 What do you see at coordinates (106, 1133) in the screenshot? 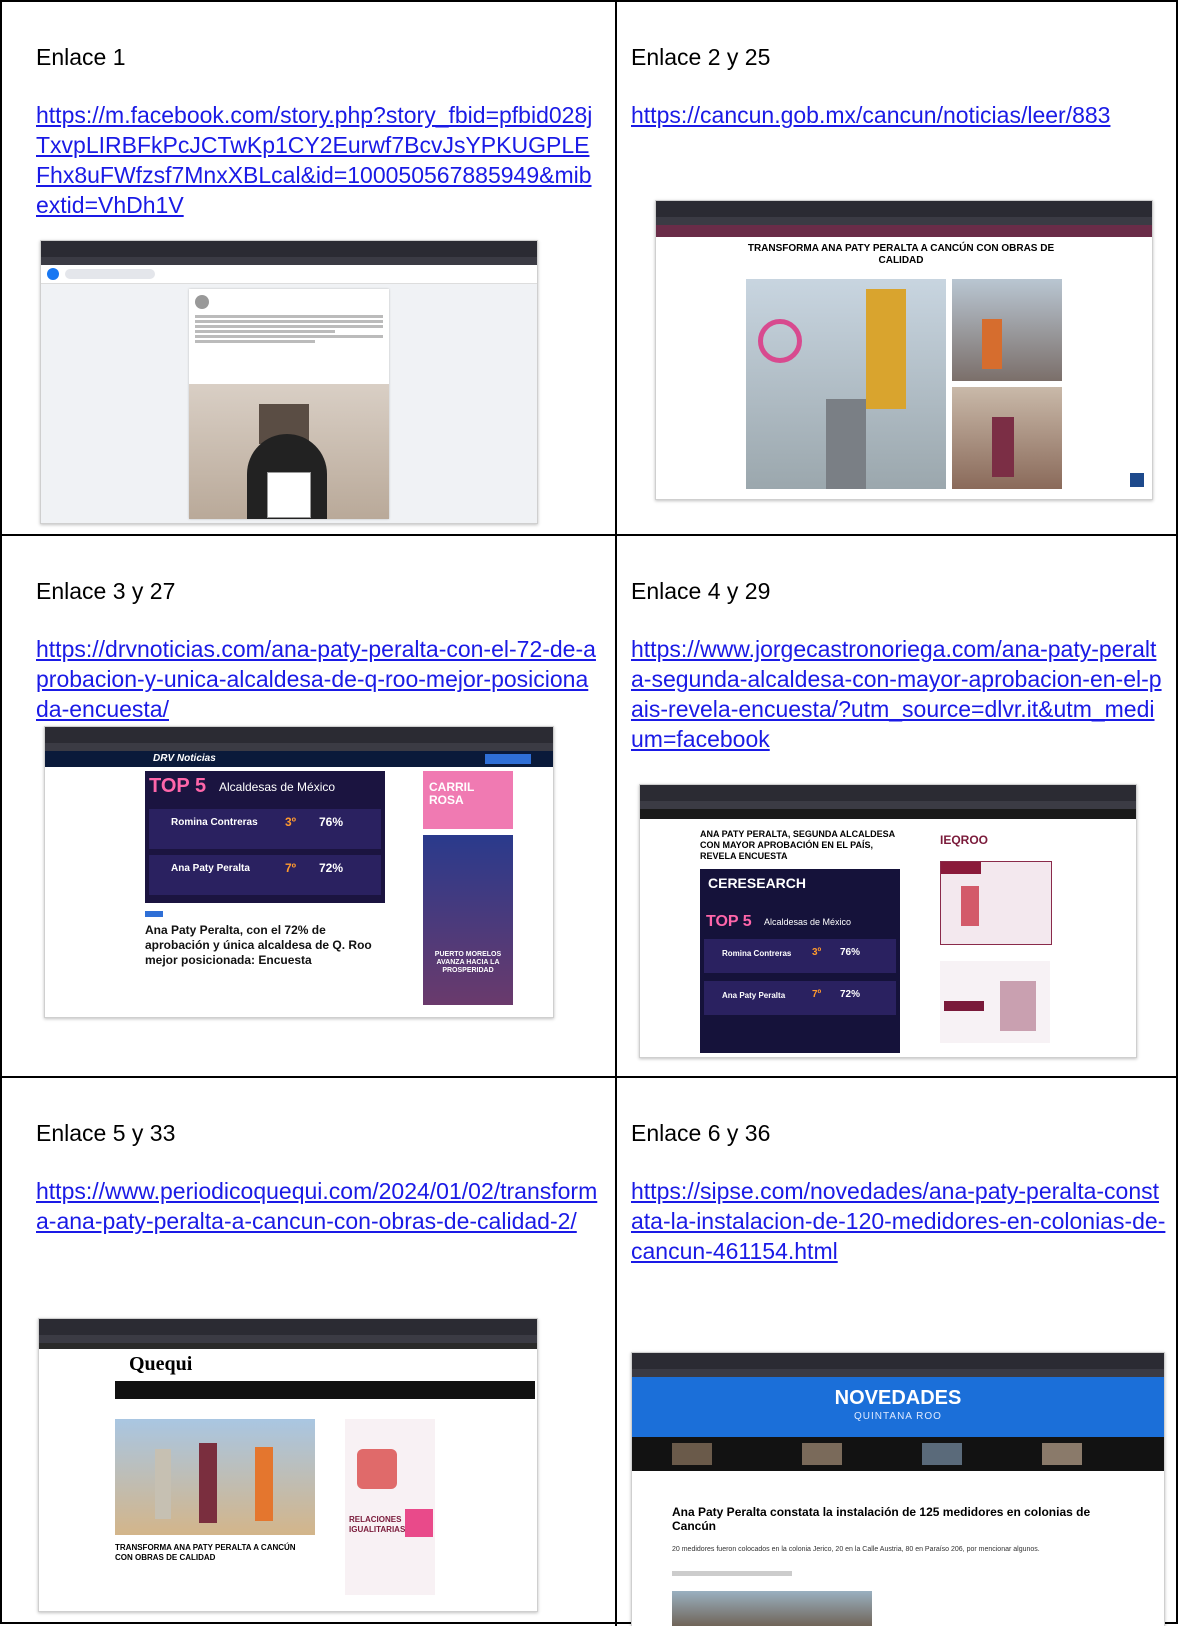
I see `cell-label: Enlace 5 y 33` at bounding box center [106, 1133].